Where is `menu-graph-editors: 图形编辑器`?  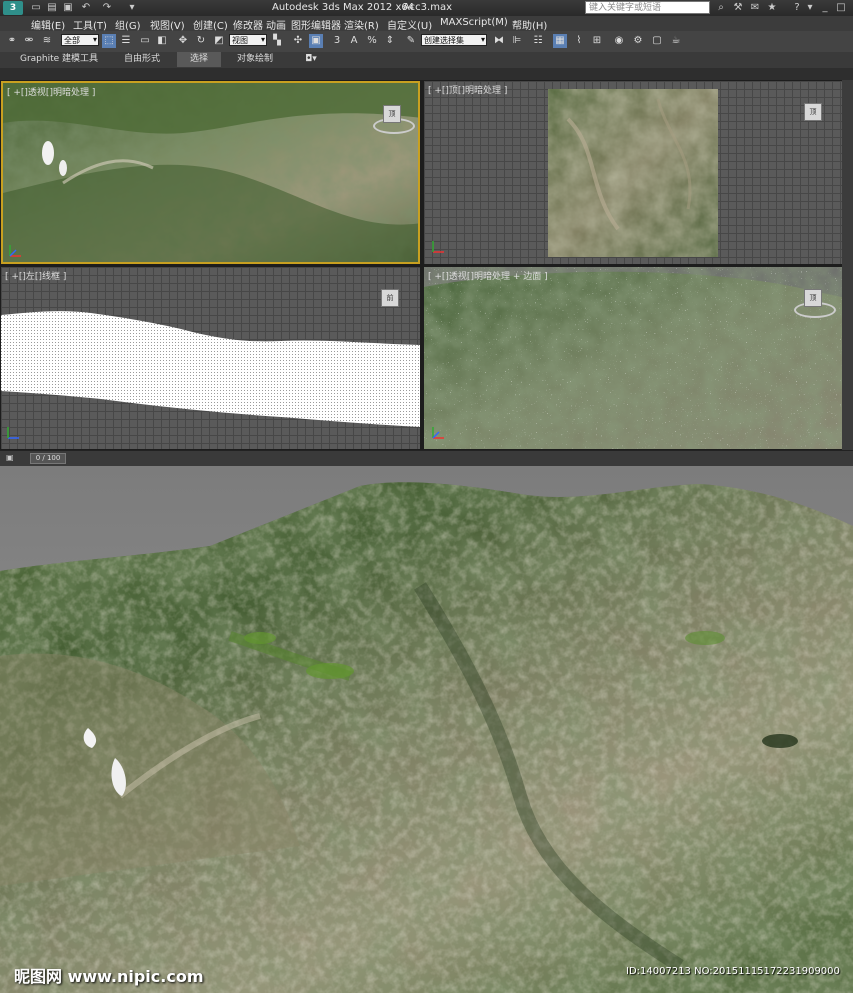
menu-graph-editors: 图形编辑器 is located at coordinates (316, 24).